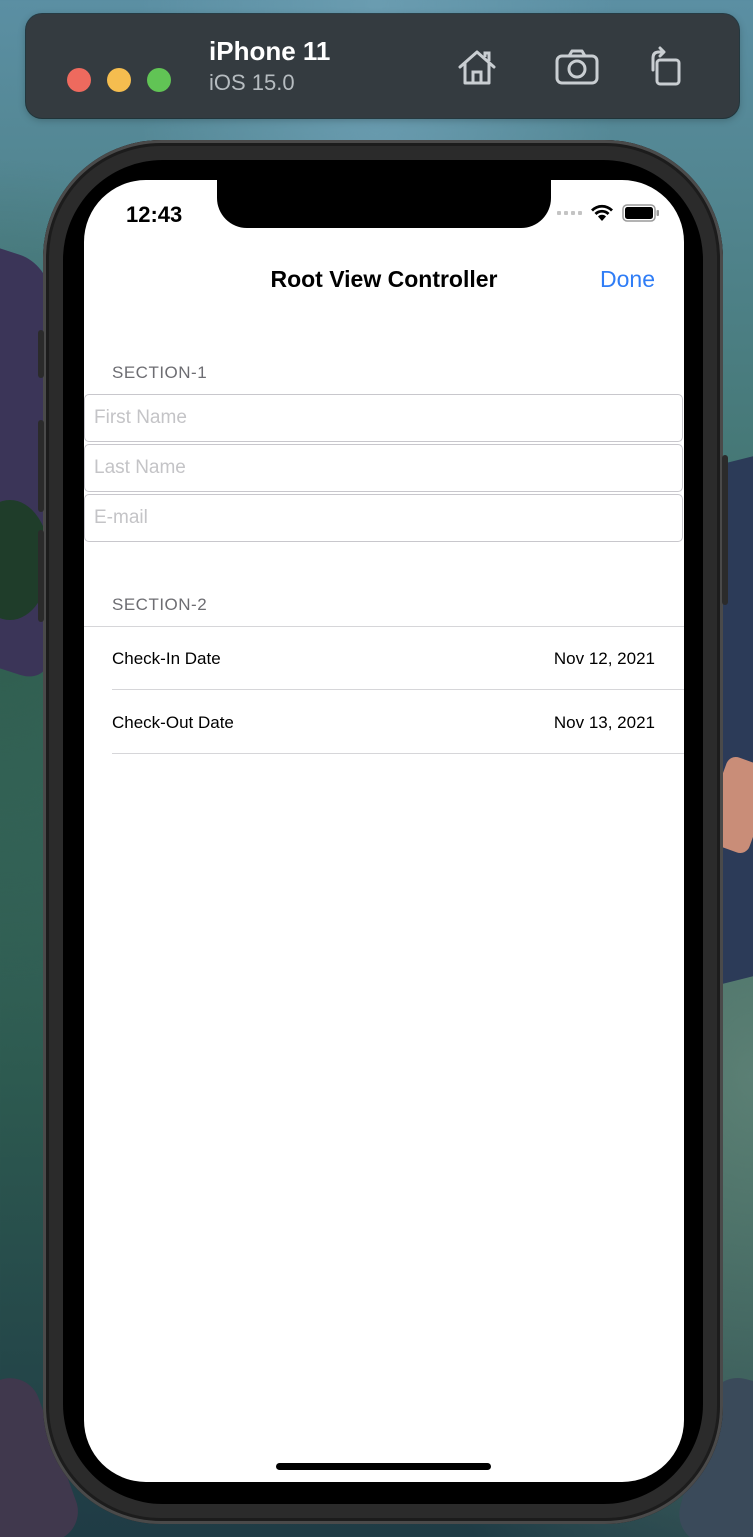 Image resolution: width=753 pixels, height=1537 pixels. I want to click on rotate-icon, so click(666, 66).